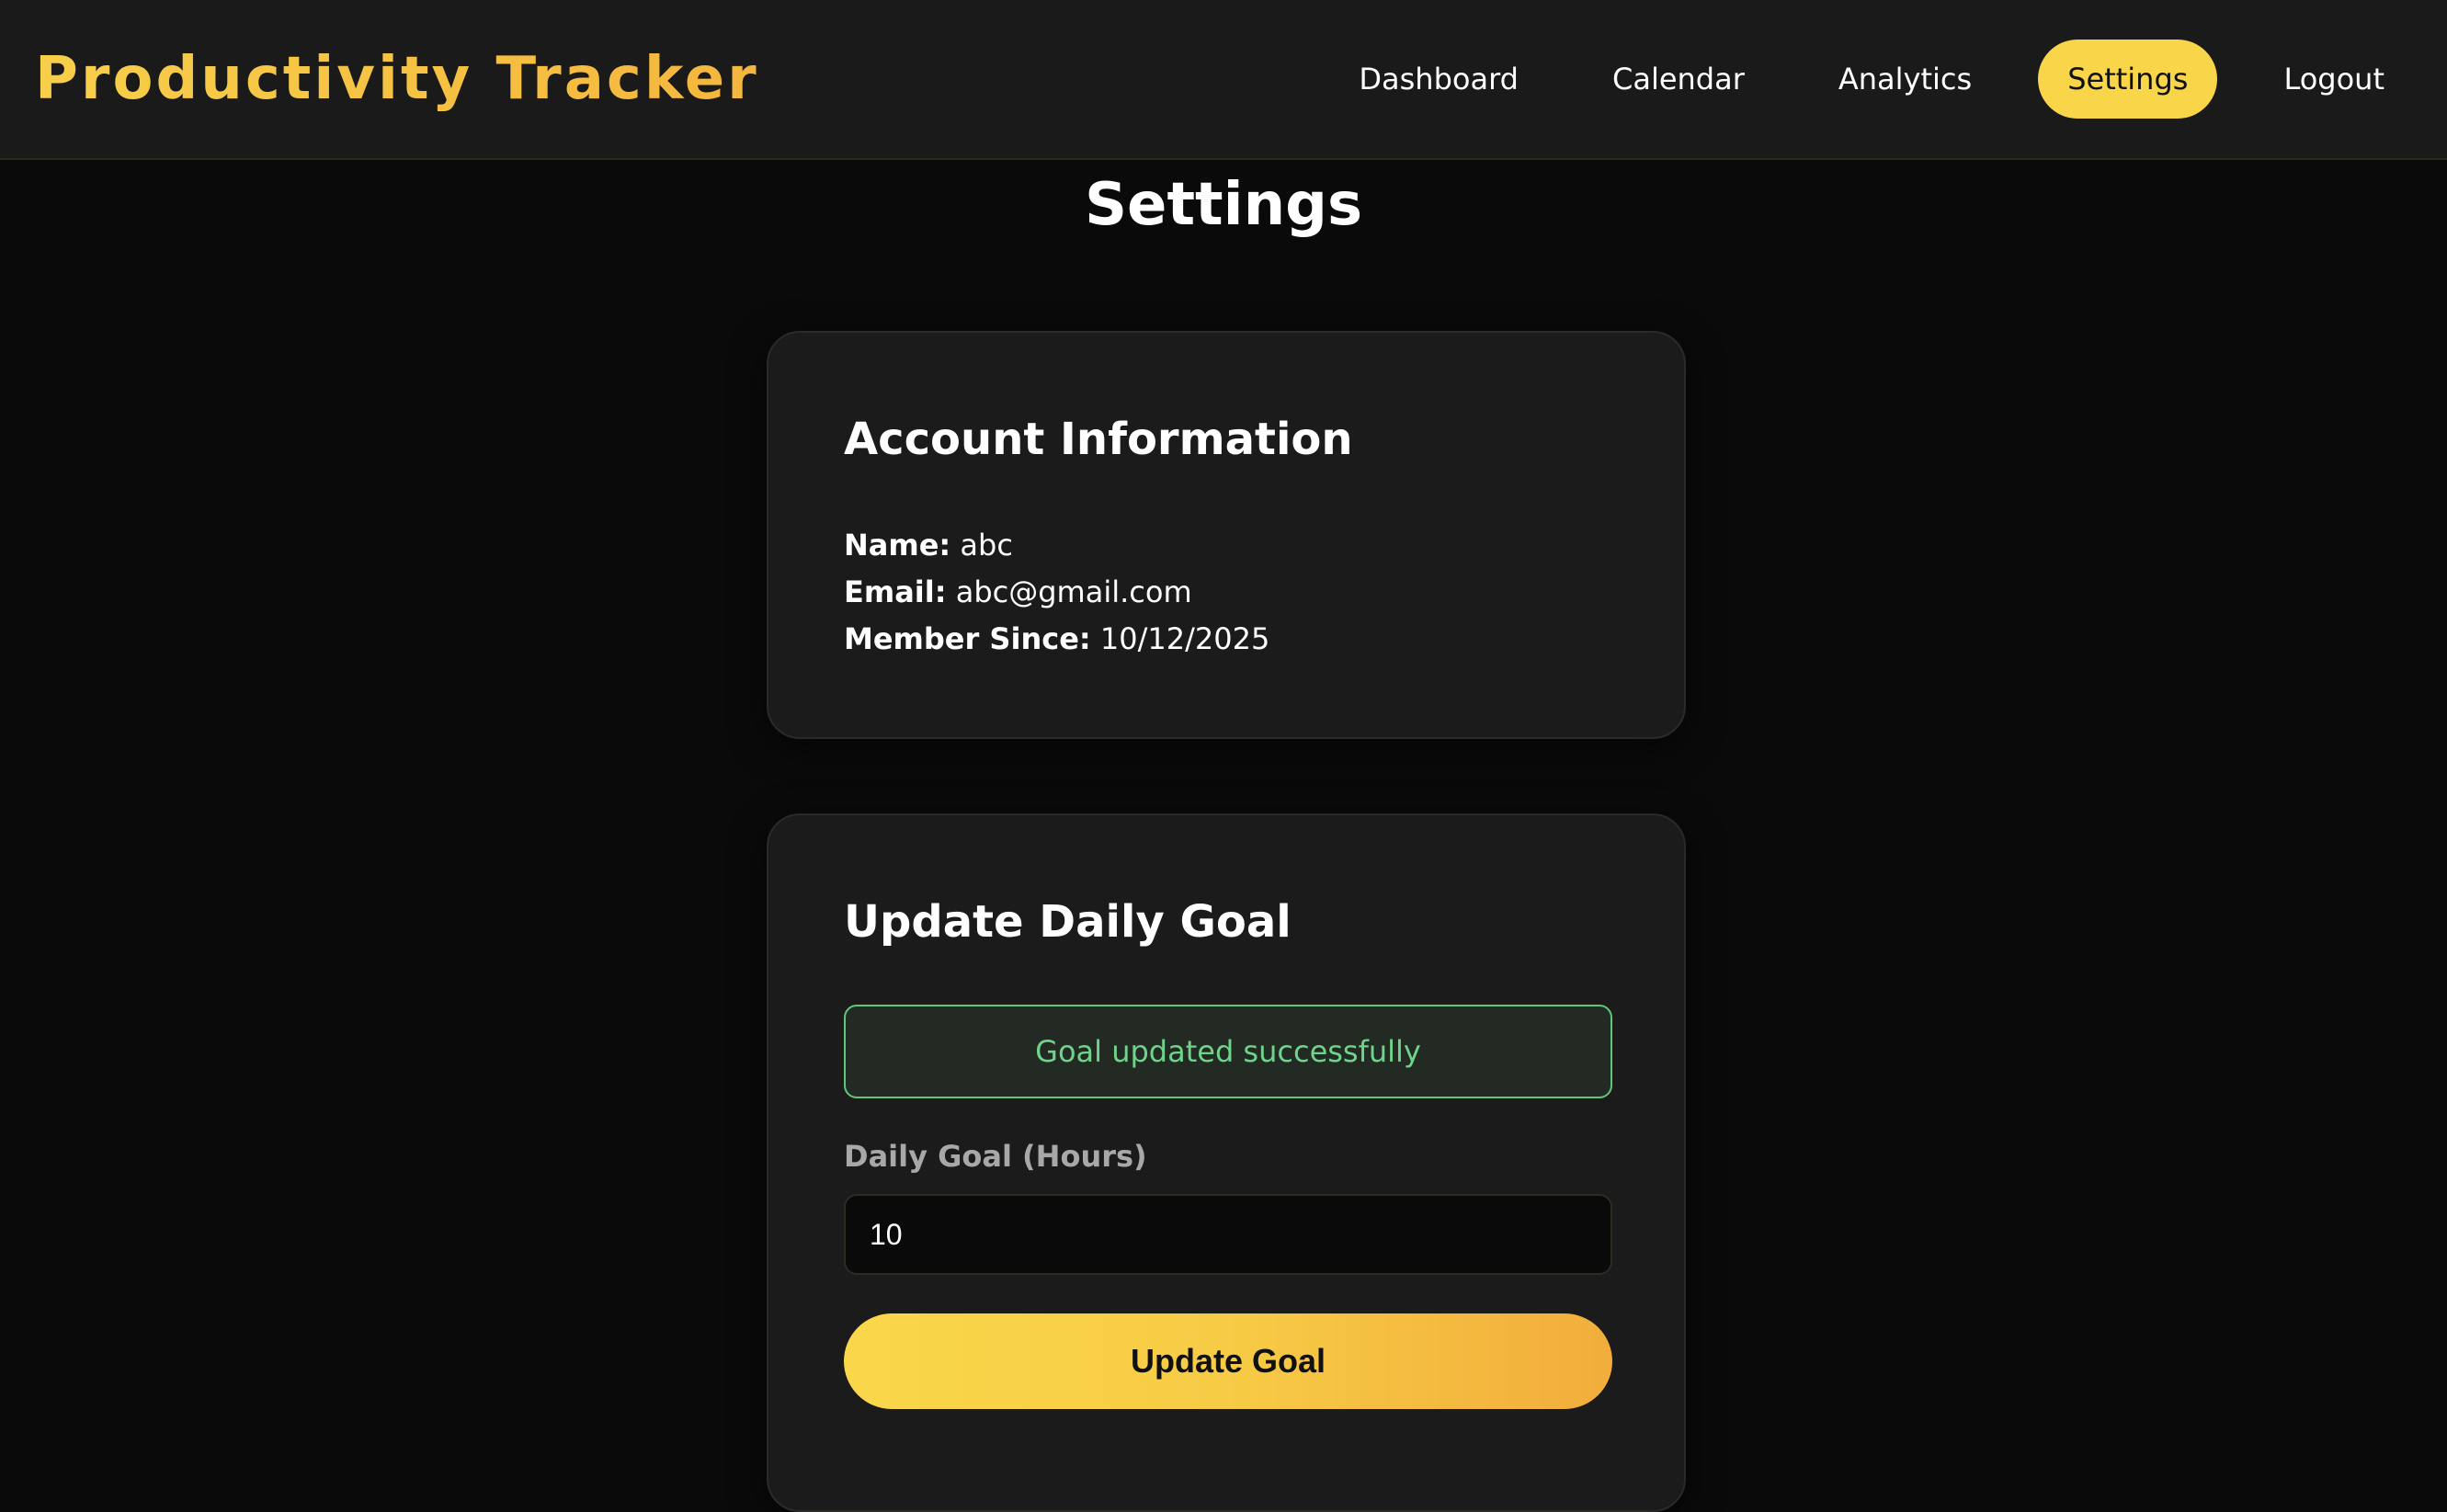  Describe the element at coordinates (1439, 79) in the screenshot. I see `nav-item-dashboard: Dashboard` at that location.